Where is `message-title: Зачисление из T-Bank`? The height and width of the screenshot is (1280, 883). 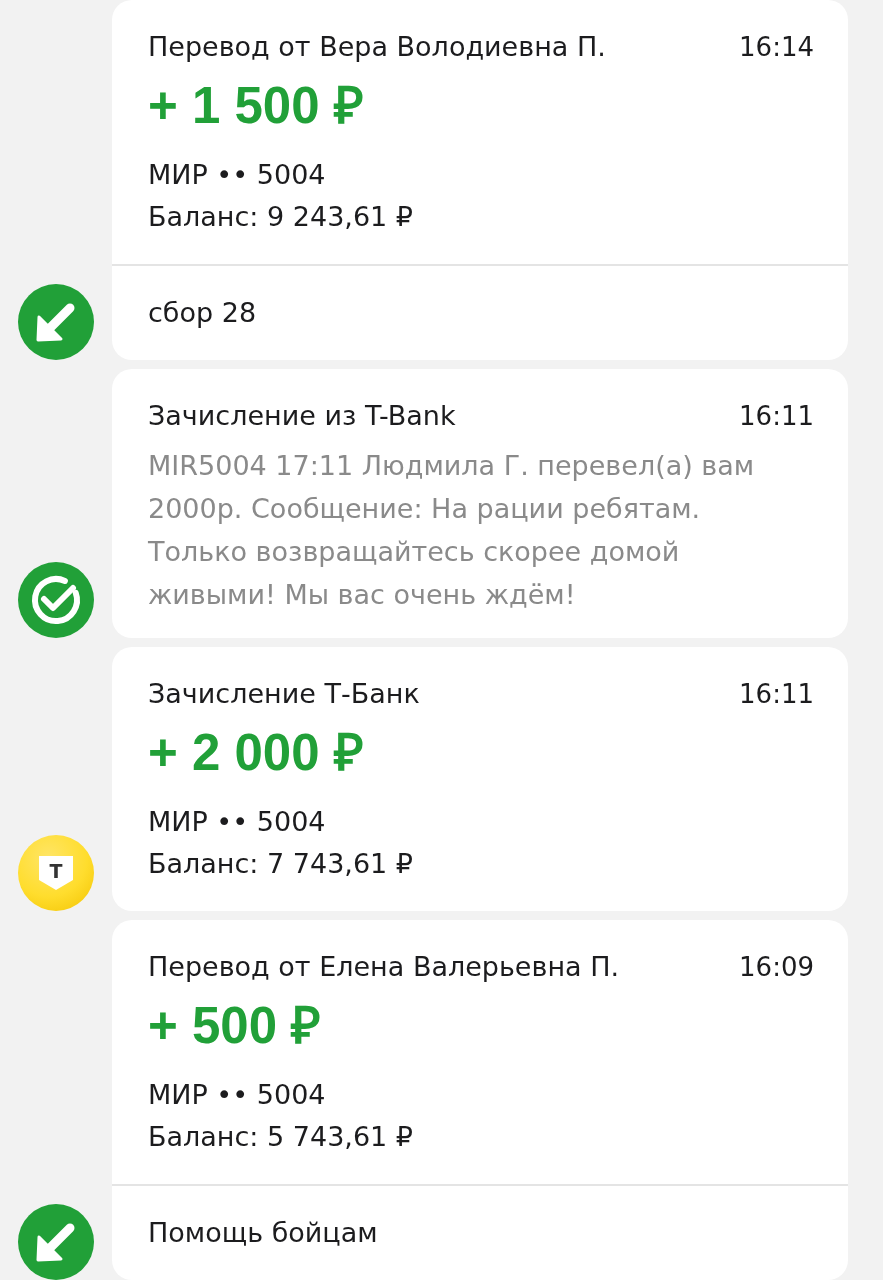 message-title: Зачисление из T-Bank is located at coordinates (302, 416).